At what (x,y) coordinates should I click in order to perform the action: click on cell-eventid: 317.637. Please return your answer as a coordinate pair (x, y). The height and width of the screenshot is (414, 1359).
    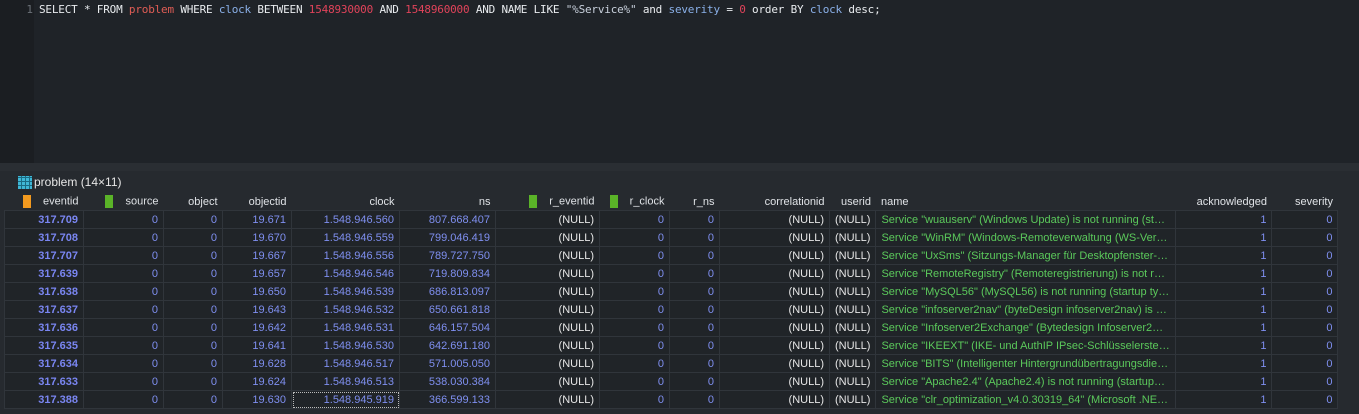
    Looking at the image, I should click on (44, 309).